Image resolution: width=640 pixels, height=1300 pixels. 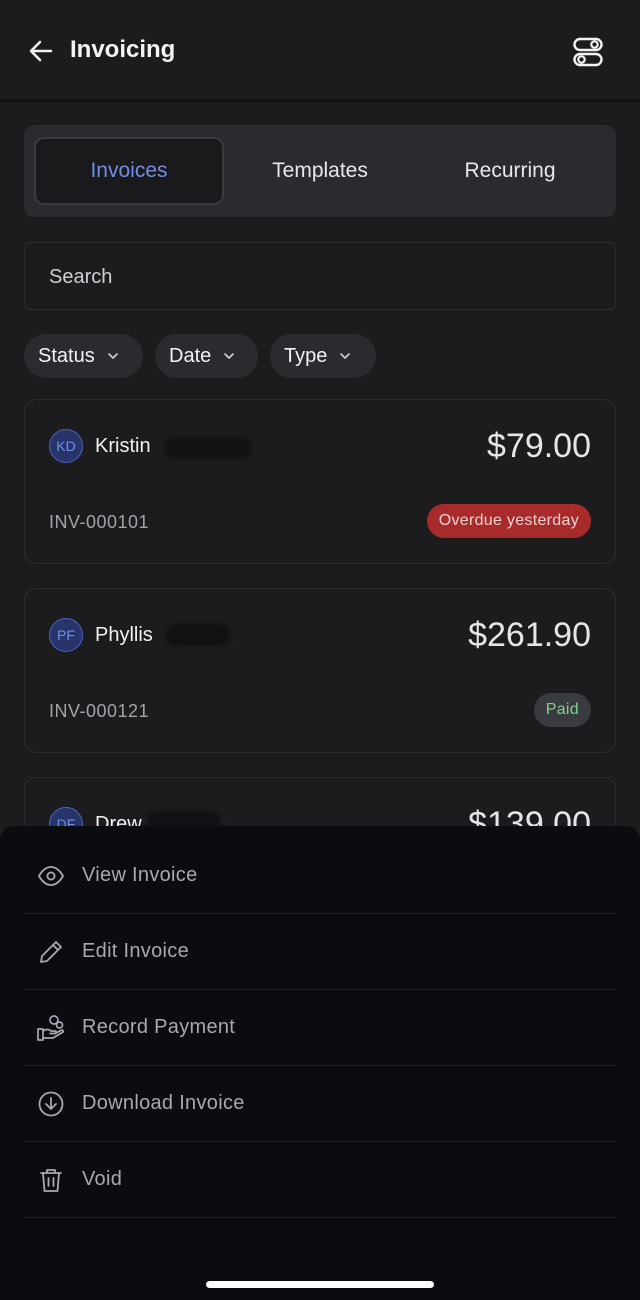 I want to click on menu-item-void: Void, so click(x=320, y=1180).